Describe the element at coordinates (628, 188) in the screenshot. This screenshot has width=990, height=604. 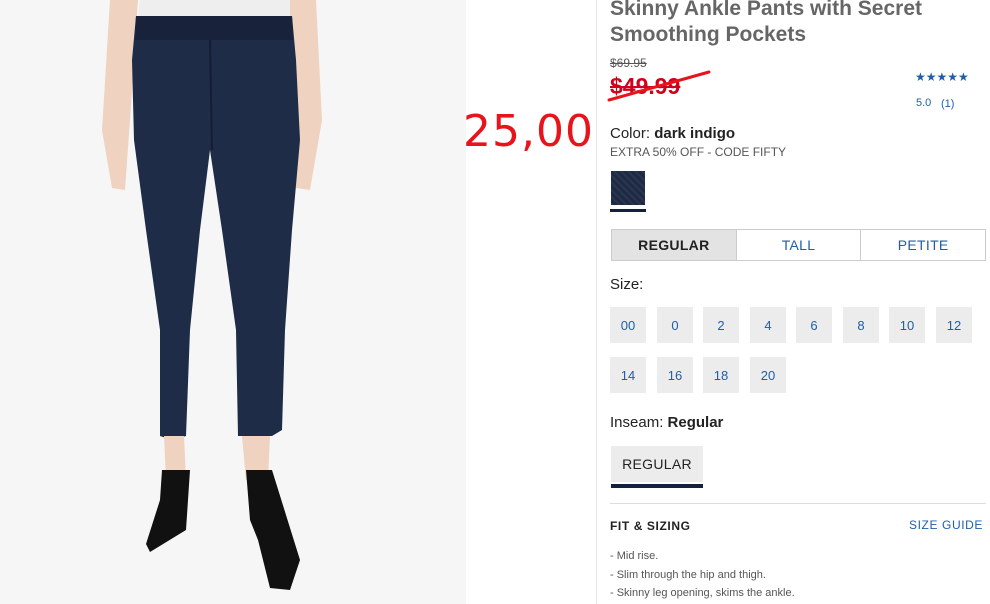
I see `color-swatch-dark-indigo` at that location.